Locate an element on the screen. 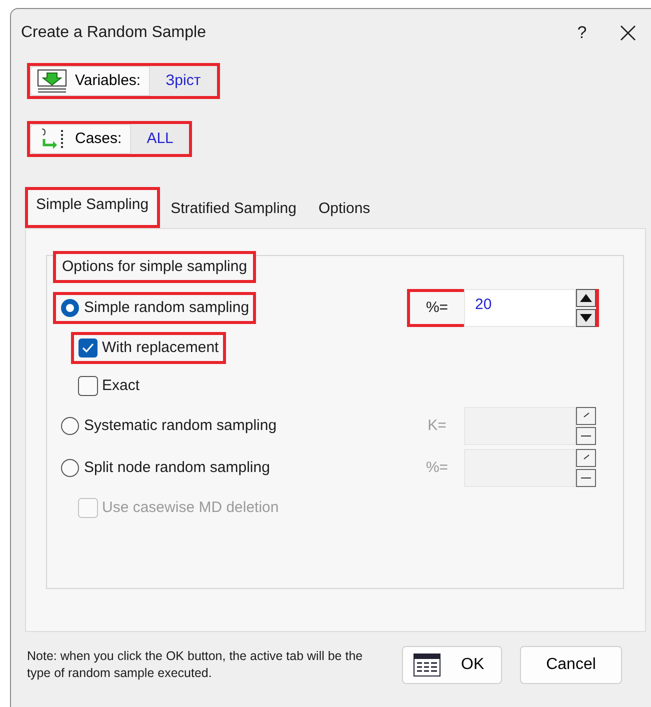 Image resolution: width=651 pixels, height=707 pixels. cancel-button: Cancel is located at coordinates (571, 665).